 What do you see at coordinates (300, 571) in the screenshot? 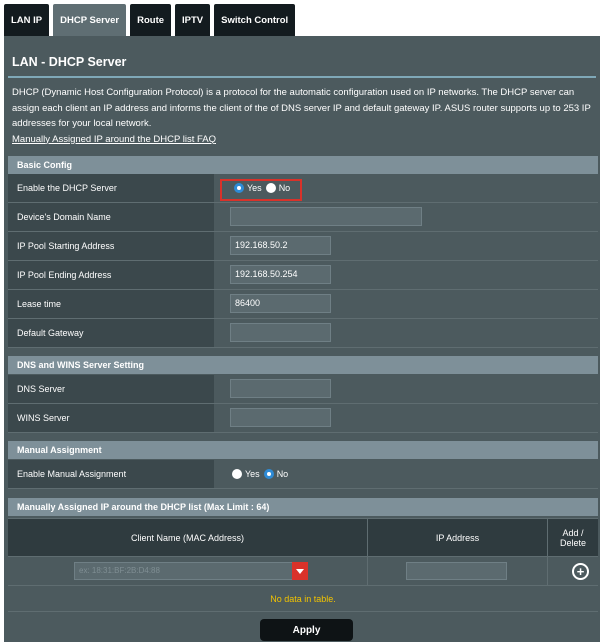
I see `chevron-down-icon` at bounding box center [300, 571].